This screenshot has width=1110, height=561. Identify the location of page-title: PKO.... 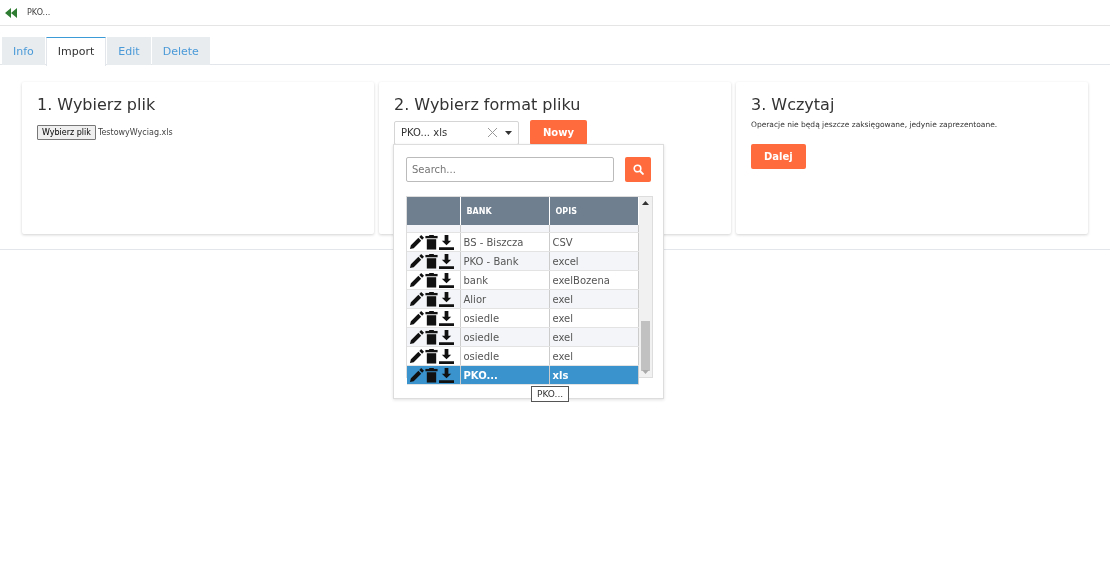
(39, 12).